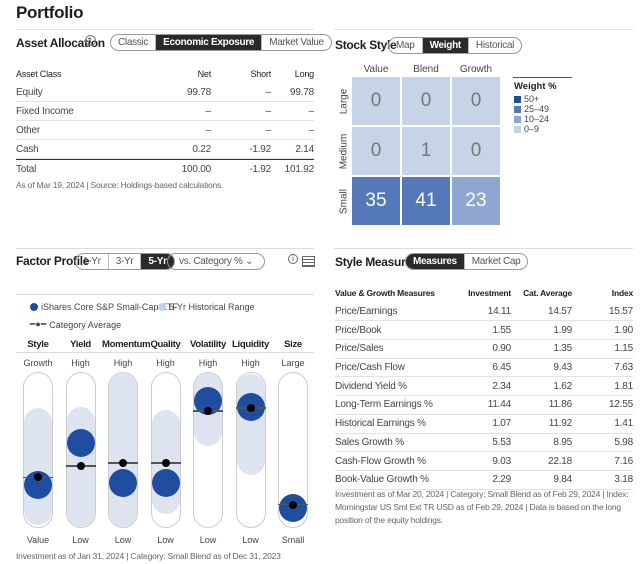  What do you see at coordinates (444, 45) in the screenshot?
I see `tab-weight: Weight` at bounding box center [444, 45].